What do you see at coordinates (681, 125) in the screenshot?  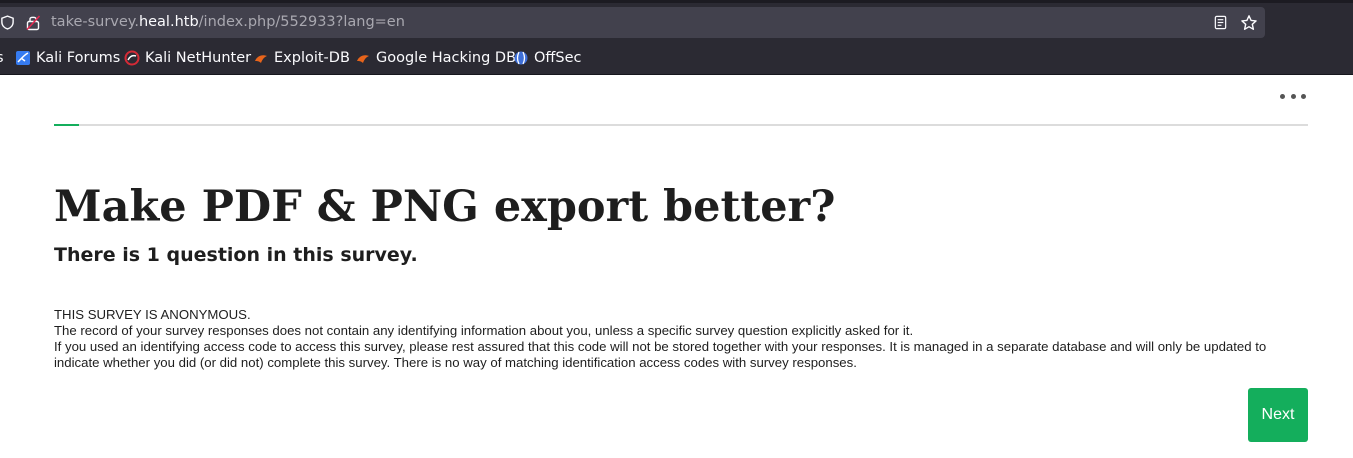 I see `survey-progress-bar` at bounding box center [681, 125].